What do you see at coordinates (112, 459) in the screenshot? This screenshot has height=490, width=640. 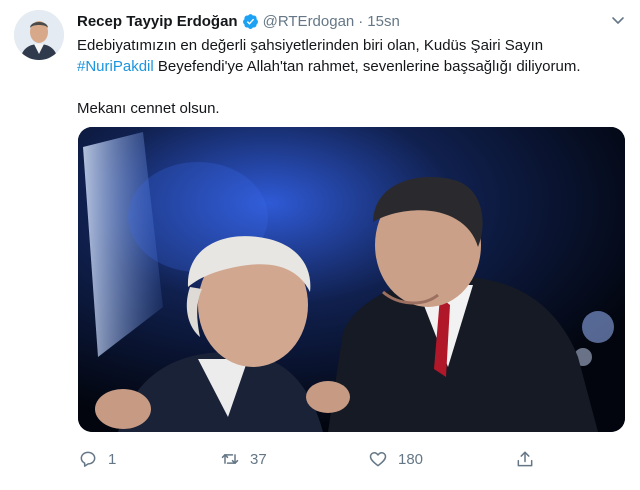 I see `reply-count: 1` at bounding box center [112, 459].